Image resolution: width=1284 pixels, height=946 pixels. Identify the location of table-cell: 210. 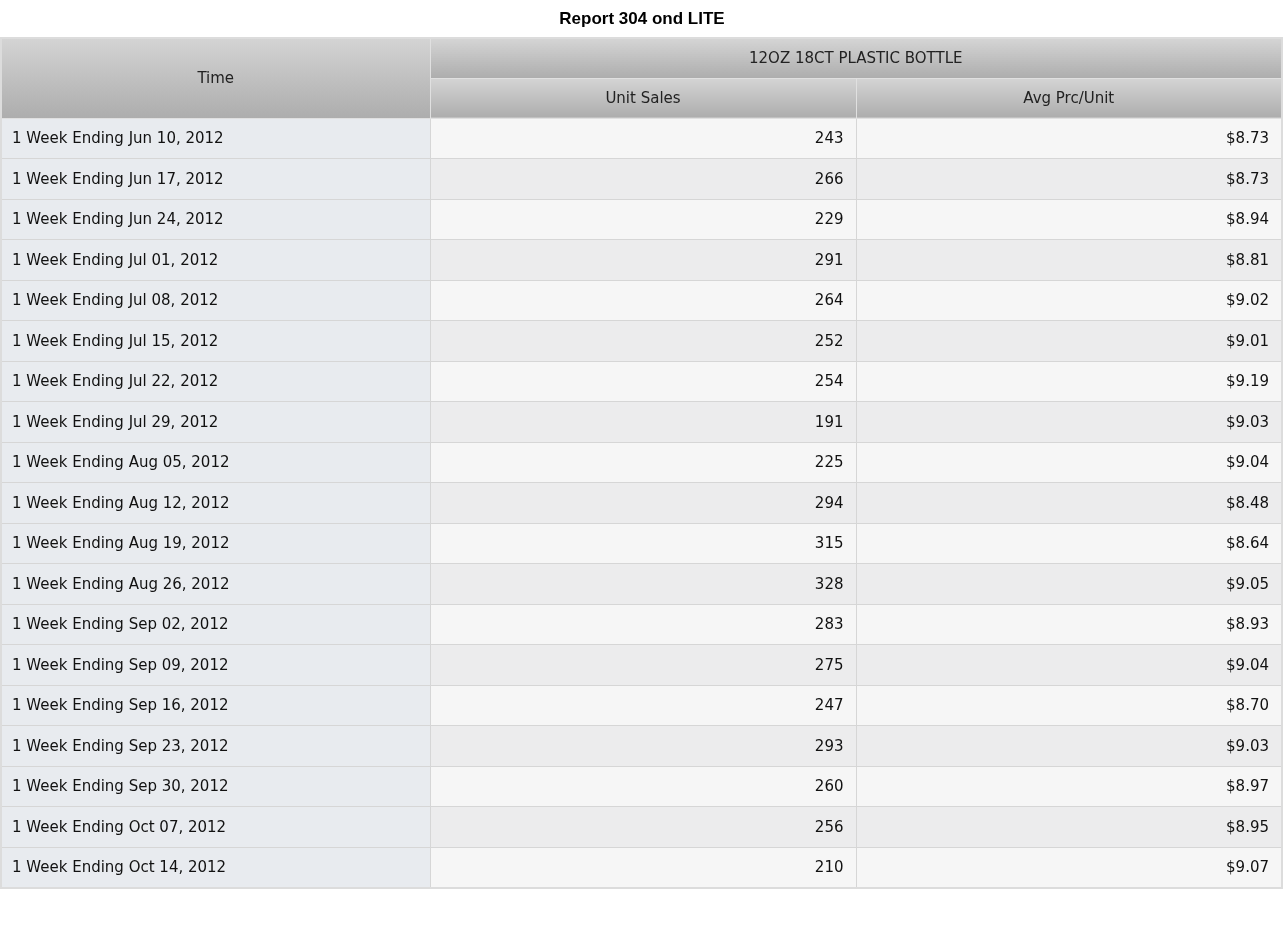
(643, 867).